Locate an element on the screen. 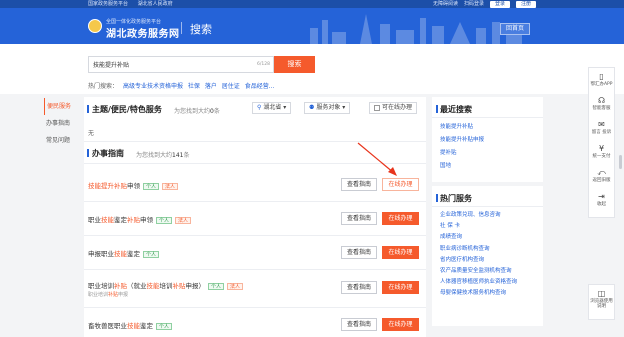  result-title: 申报职业技能鉴定 个人 is located at coordinates (124, 253).